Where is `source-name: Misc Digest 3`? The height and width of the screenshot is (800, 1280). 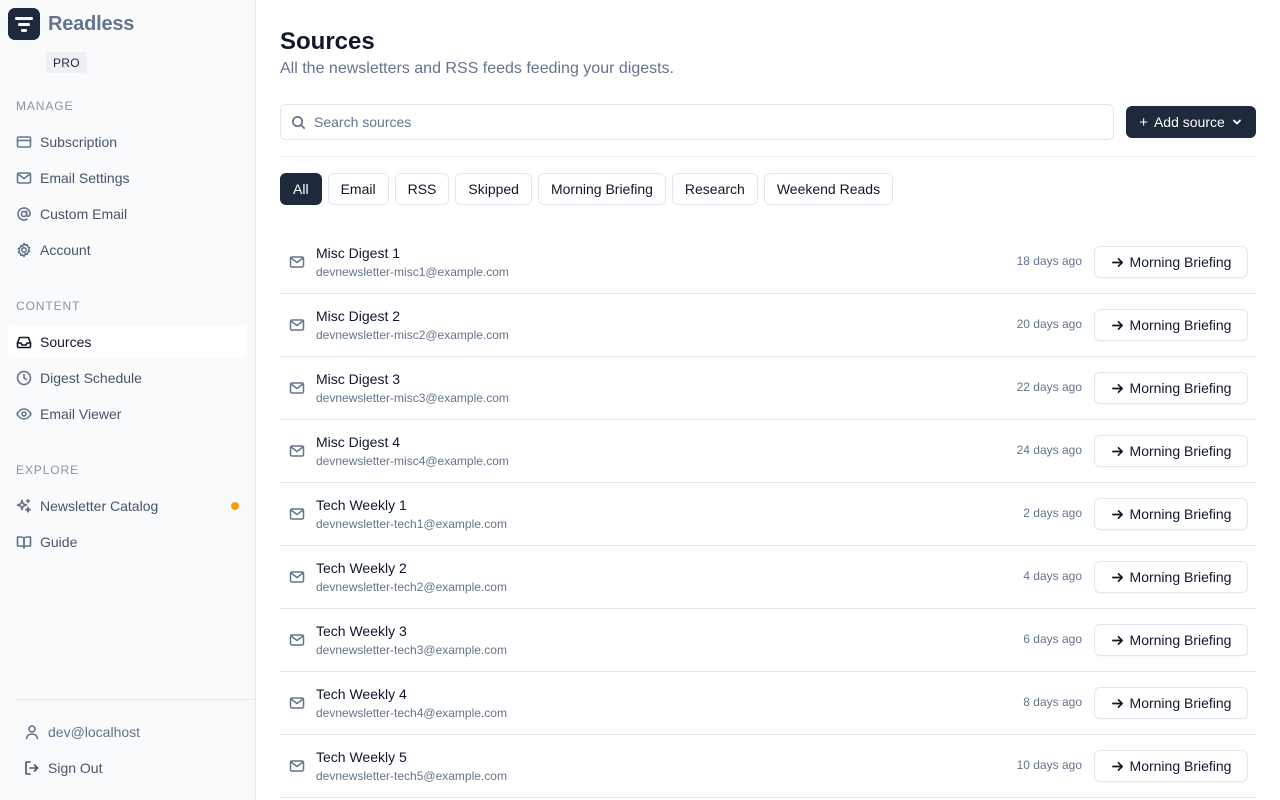
source-name: Misc Digest 3 is located at coordinates (358, 379).